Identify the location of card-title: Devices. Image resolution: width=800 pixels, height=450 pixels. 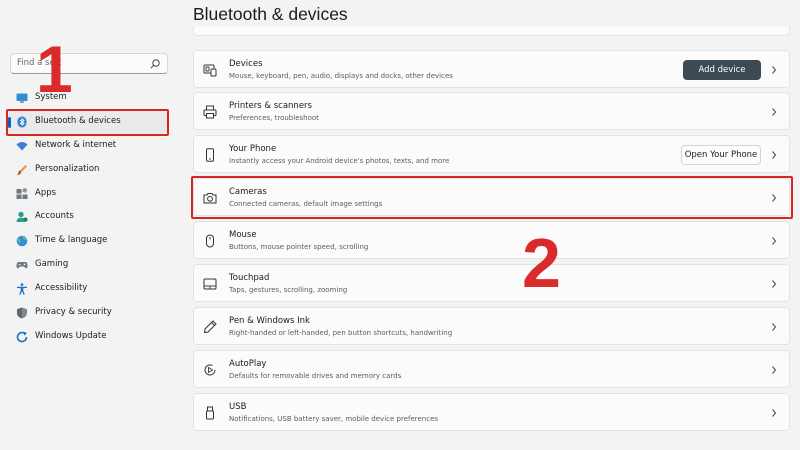
(246, 64).